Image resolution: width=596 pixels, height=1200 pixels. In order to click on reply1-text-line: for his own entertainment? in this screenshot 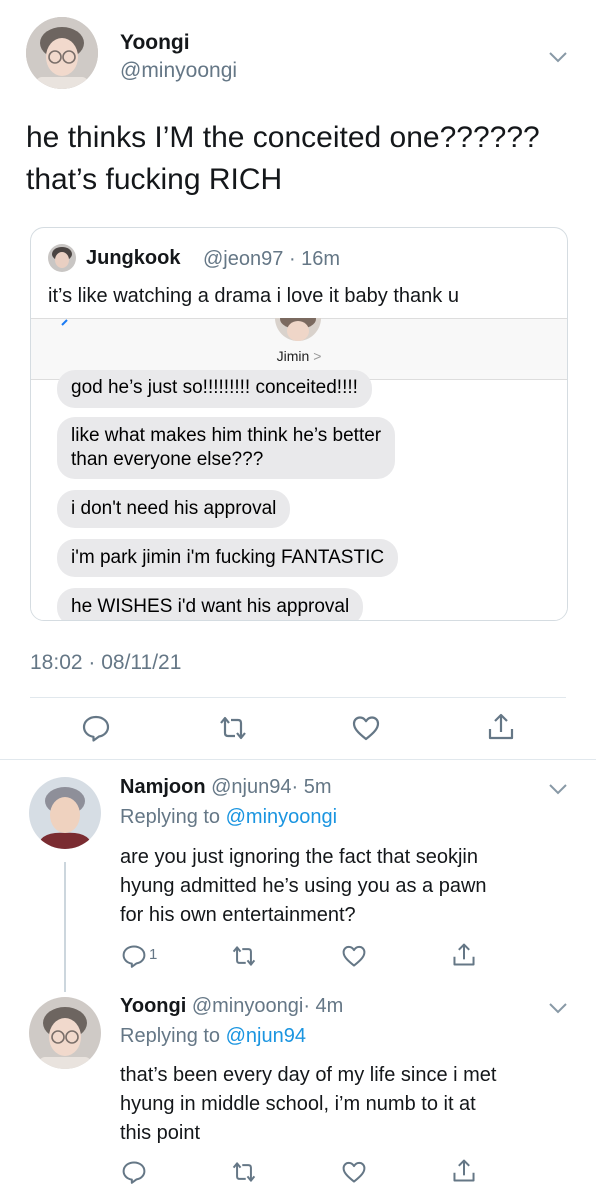, I will do `click(238, 915)`.